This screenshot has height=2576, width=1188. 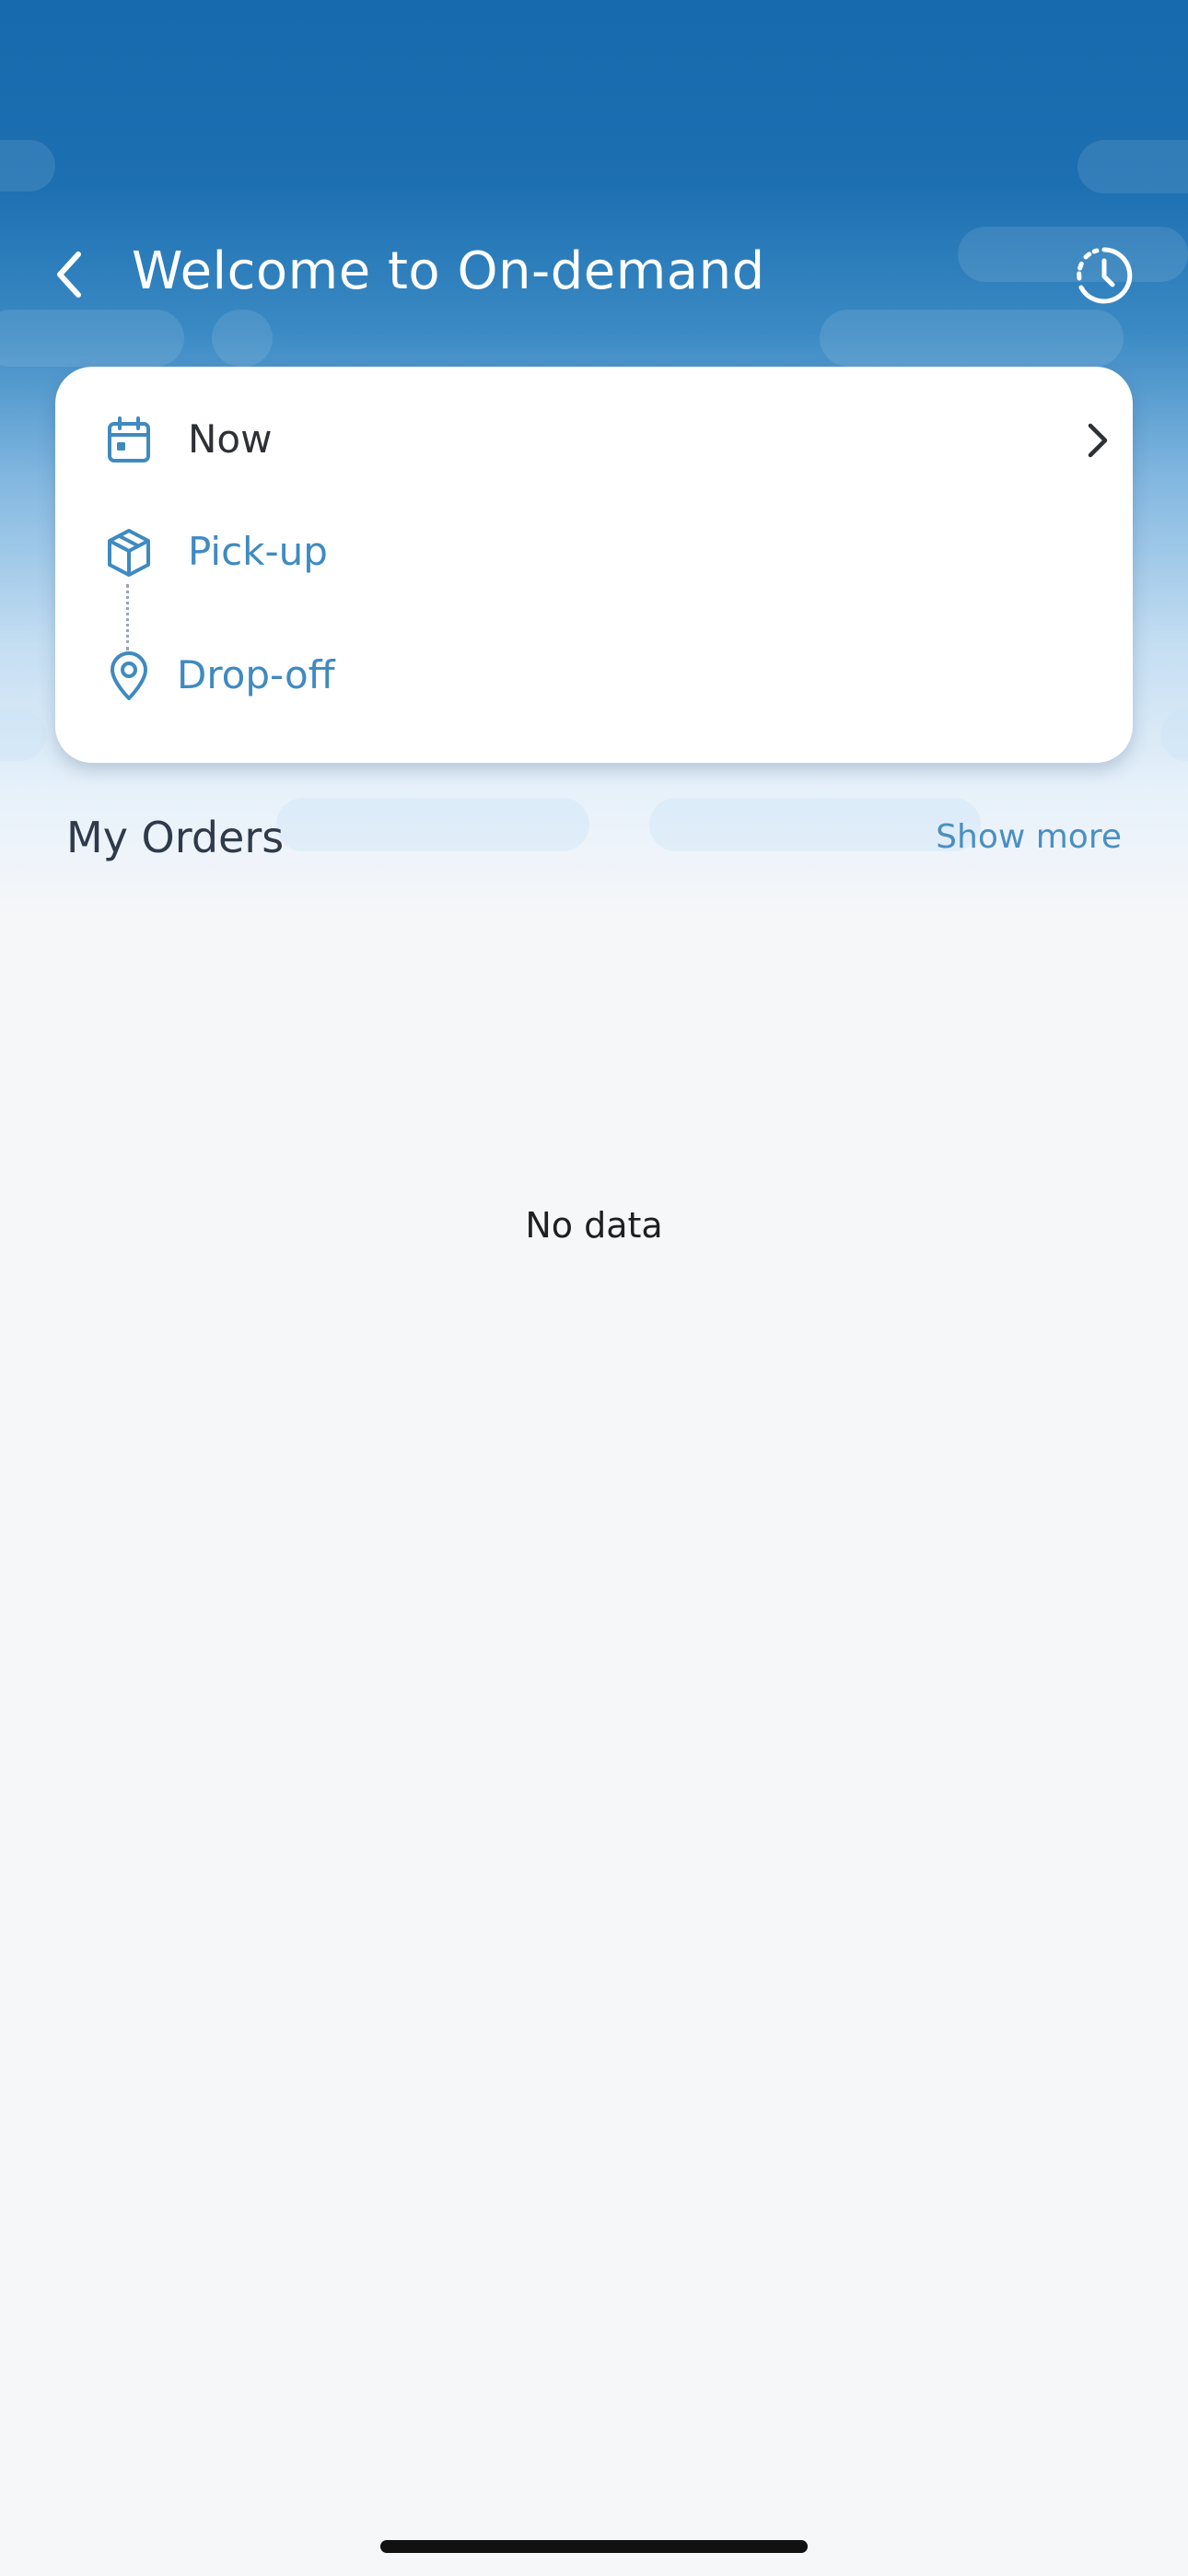 I want to click on orders-empty-state: No data, so click(x=594, y=1225).